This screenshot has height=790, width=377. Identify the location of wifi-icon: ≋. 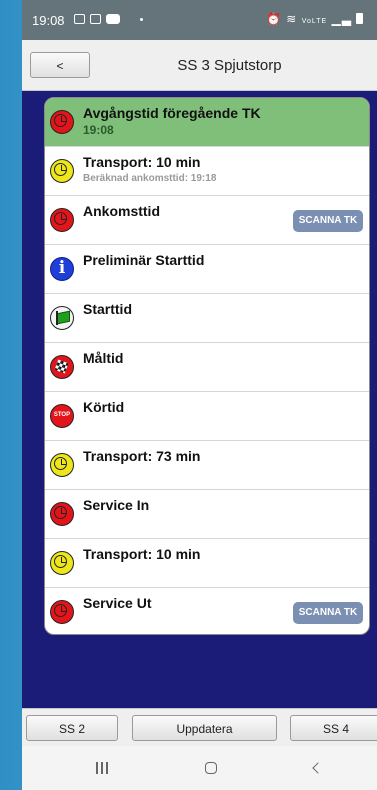
(292, 19).